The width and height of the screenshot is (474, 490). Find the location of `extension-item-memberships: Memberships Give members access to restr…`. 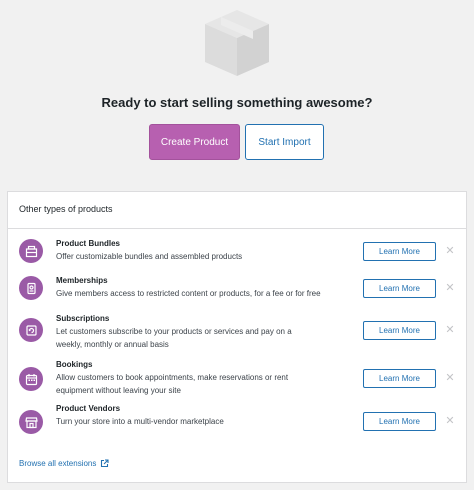

extension-item-memberships: Memberships Give members access to restr… is located at coordinates (238, 292).